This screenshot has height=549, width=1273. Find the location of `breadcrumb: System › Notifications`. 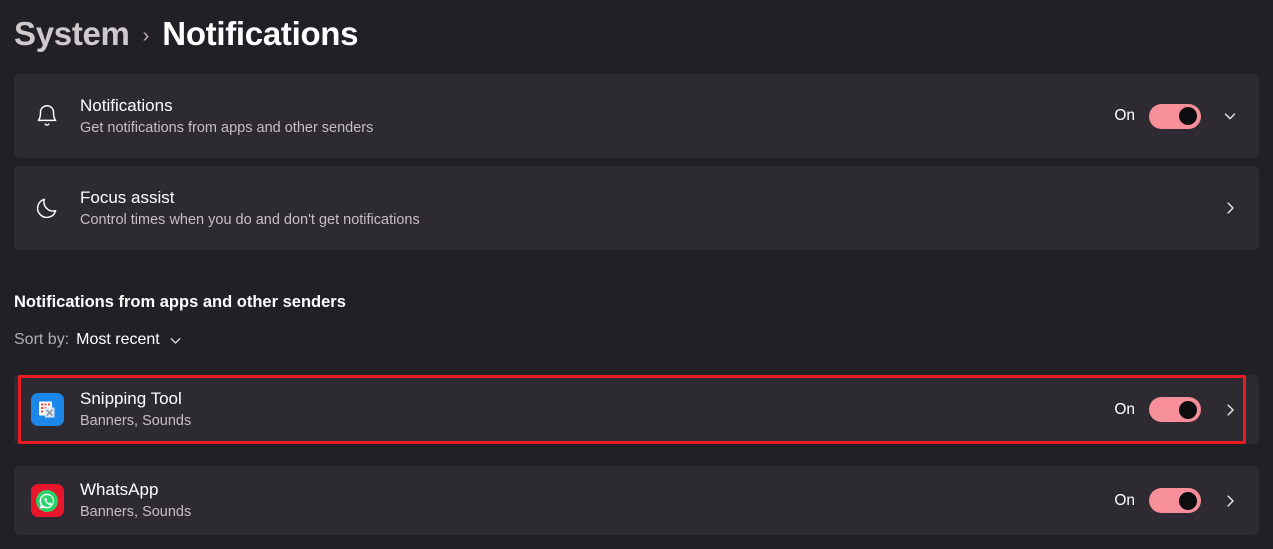

breadcrumb: System › Notifications is located at coordinates (186, 34).